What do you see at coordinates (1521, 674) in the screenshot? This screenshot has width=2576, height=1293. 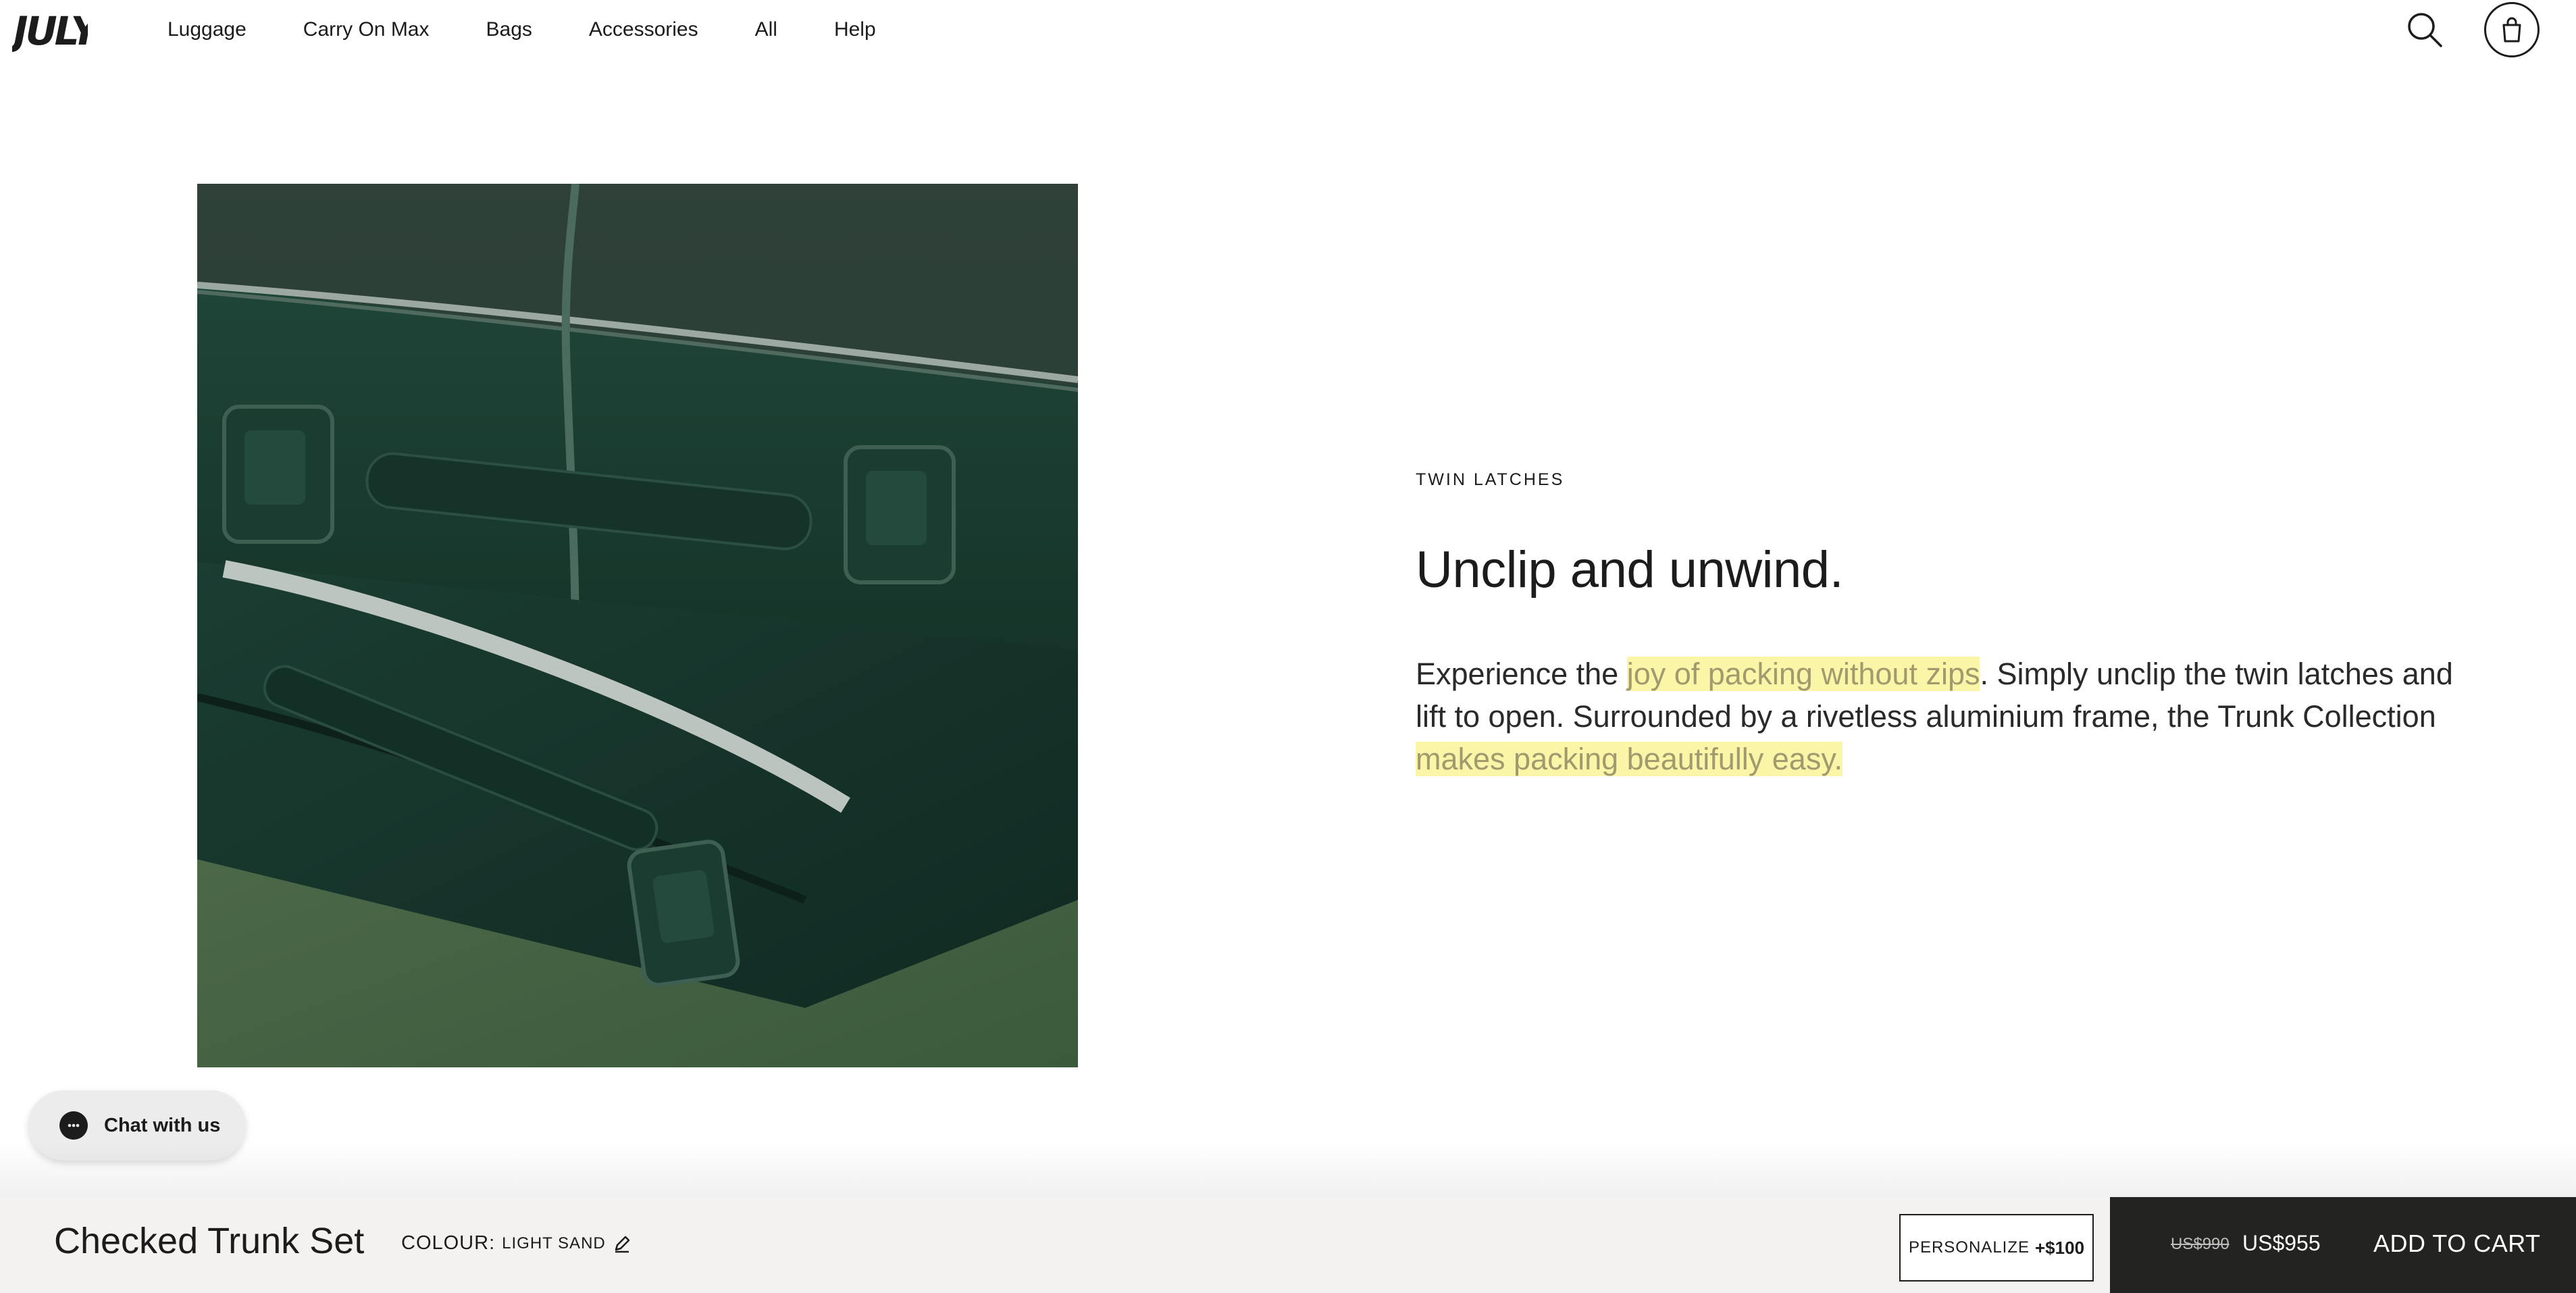 I see `body-text-1: Experience the` at bounding box center [1521, 674].